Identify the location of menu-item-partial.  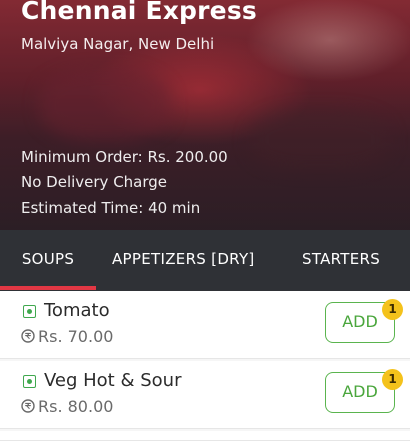
(205, 436).